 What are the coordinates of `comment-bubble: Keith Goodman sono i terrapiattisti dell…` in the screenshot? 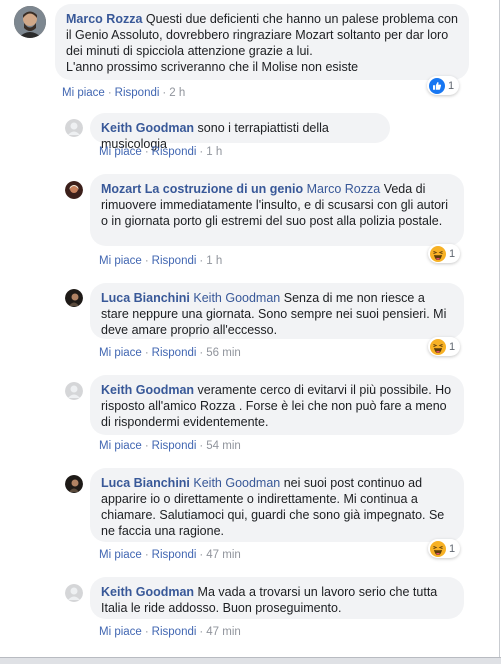 It's located at (240, 132).